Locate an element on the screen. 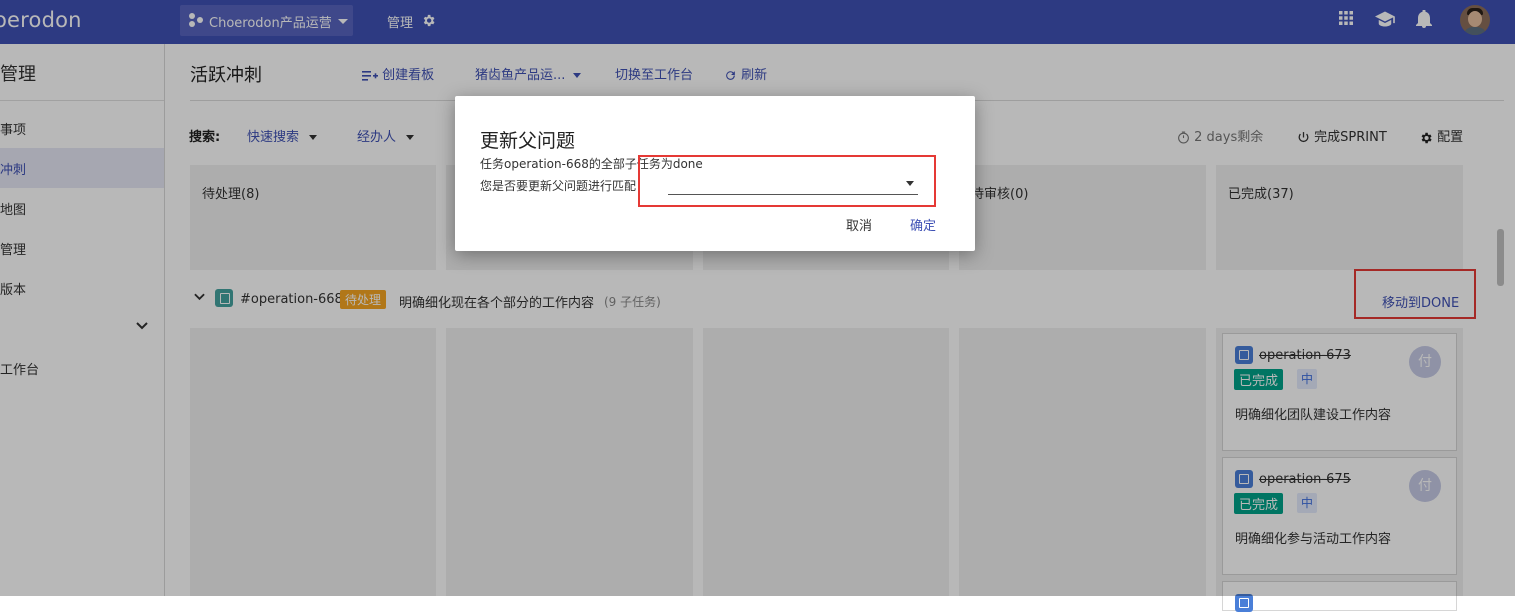 This screenshot has width=1515, height=612. dialog-question: 您是否要更新父问题进行匹配 is located at coordinates (558, 186).